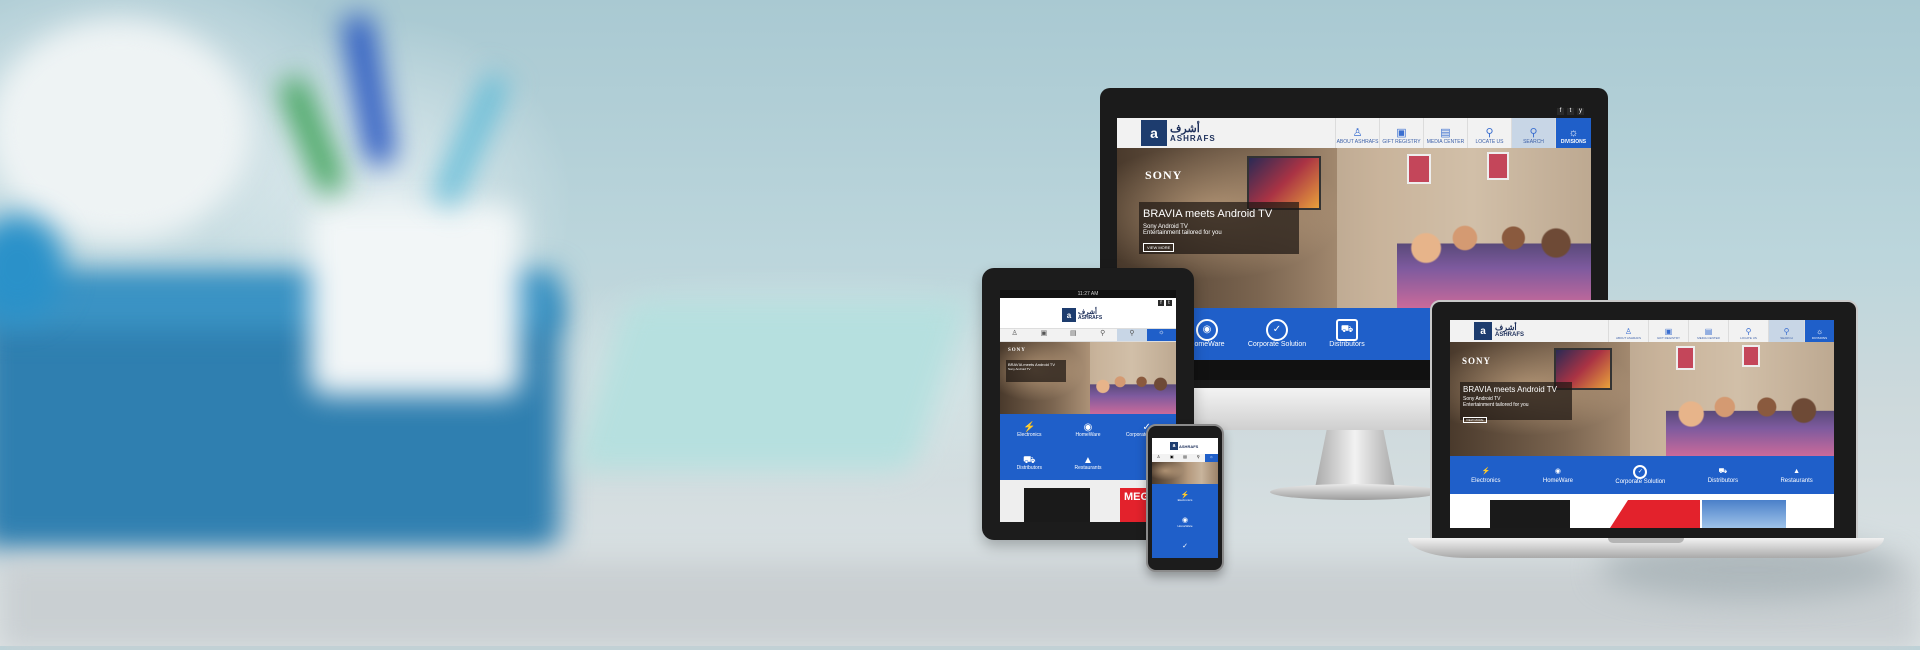  I want to click on division-corporate-solution: ✓ Corporate Solution, so click(1277, 333).